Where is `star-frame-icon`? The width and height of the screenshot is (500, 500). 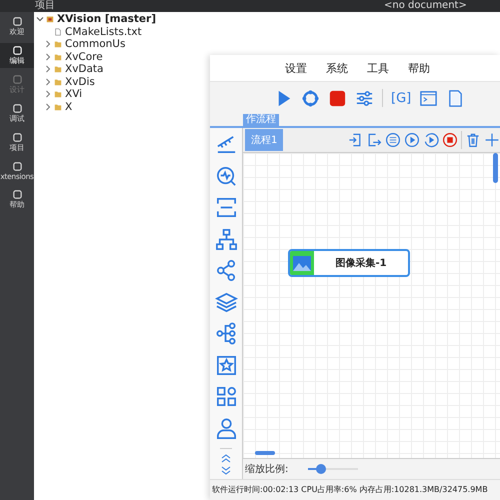
star-frame-icon is located at coordinates (226, 365).